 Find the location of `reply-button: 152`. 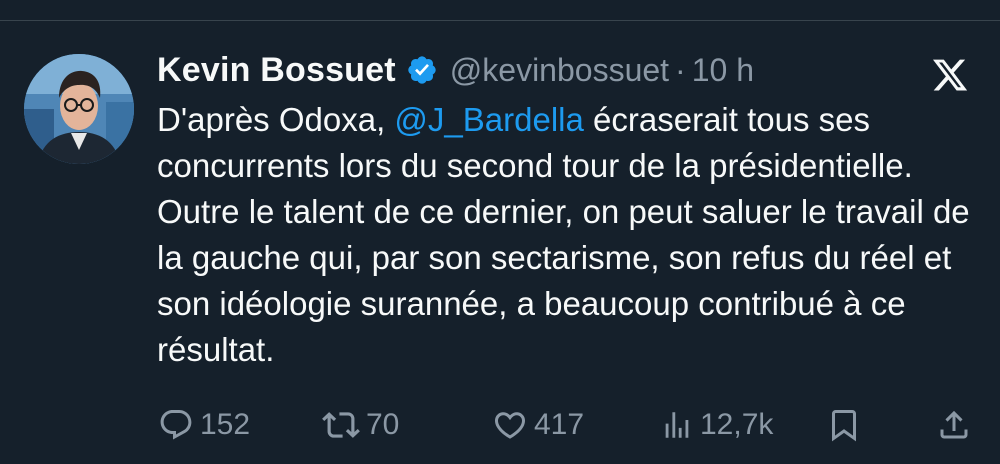

reply-button: 152 is located at coordinates (204, 425).